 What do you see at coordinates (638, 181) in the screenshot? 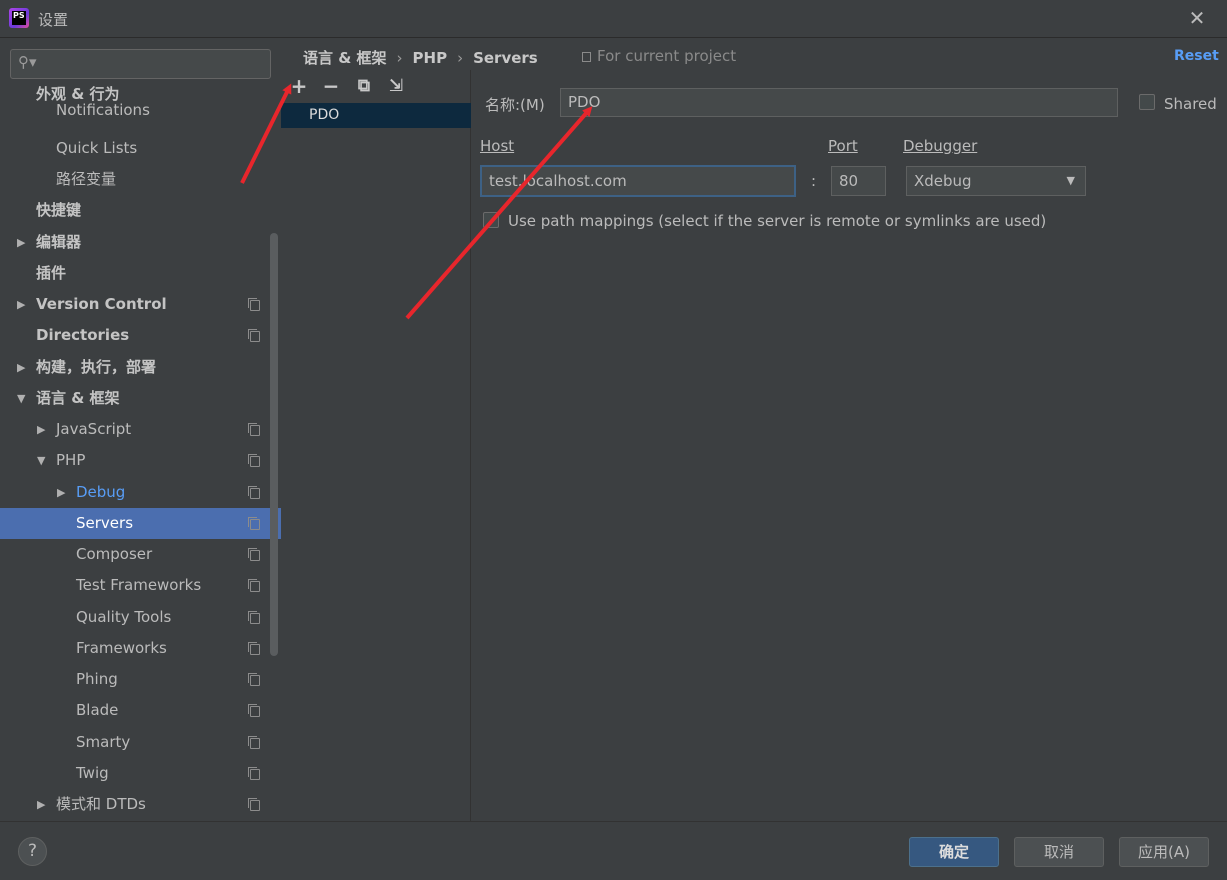
I see `host-field: test.localhost.com` at bounding box center [638, 181].